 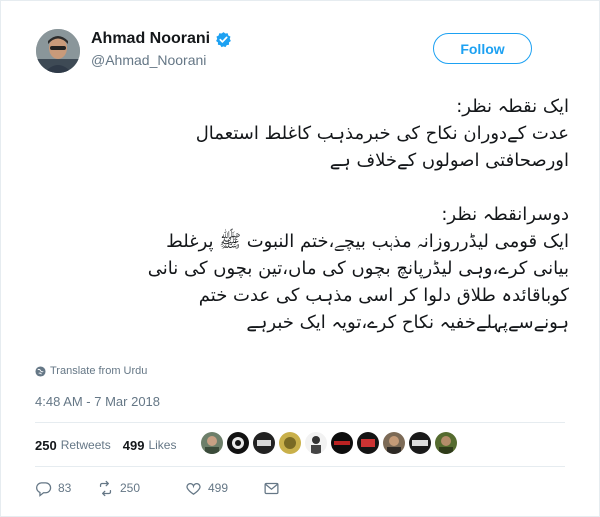 I want to click on author-name-row: Ahmad Noorani, so click(x=161, y=39).